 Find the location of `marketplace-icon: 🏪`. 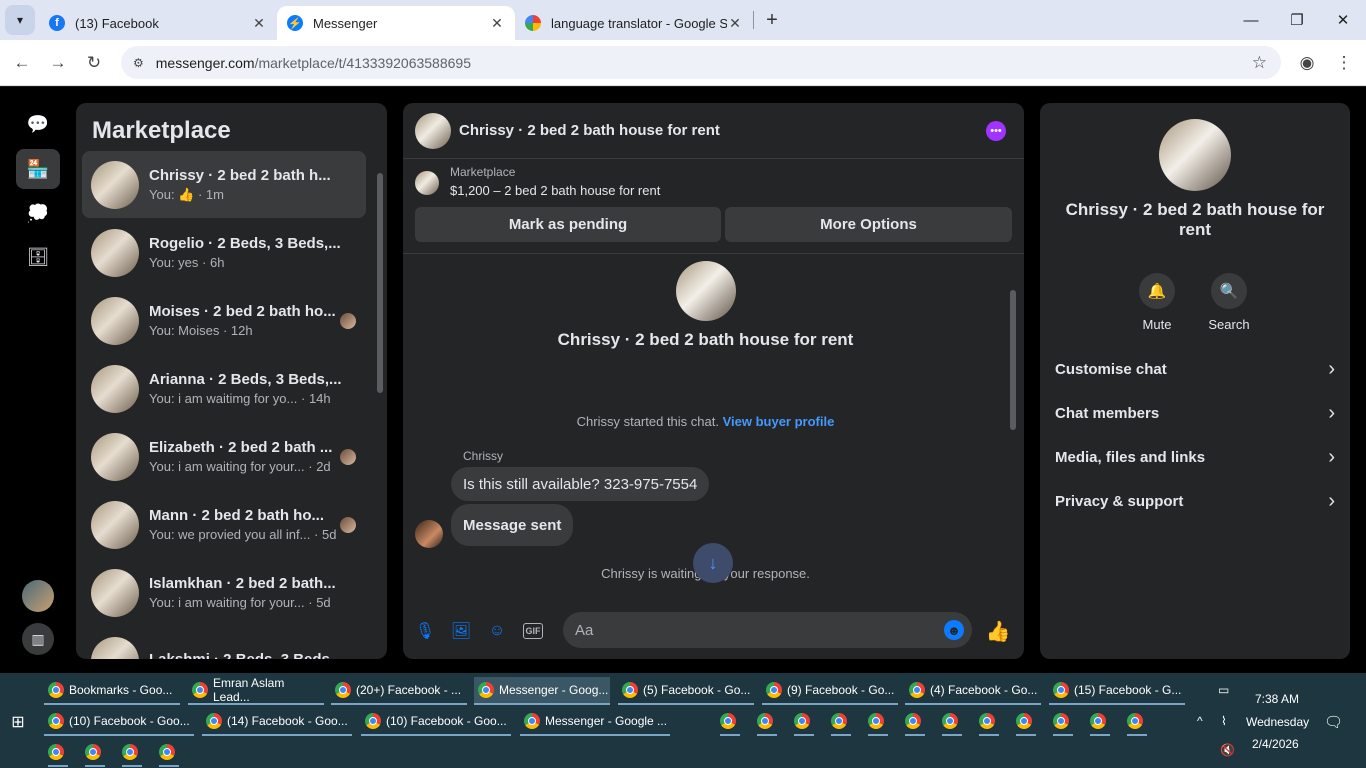

marketplace-icon: 🏪 is located at coordinates (38, 169).